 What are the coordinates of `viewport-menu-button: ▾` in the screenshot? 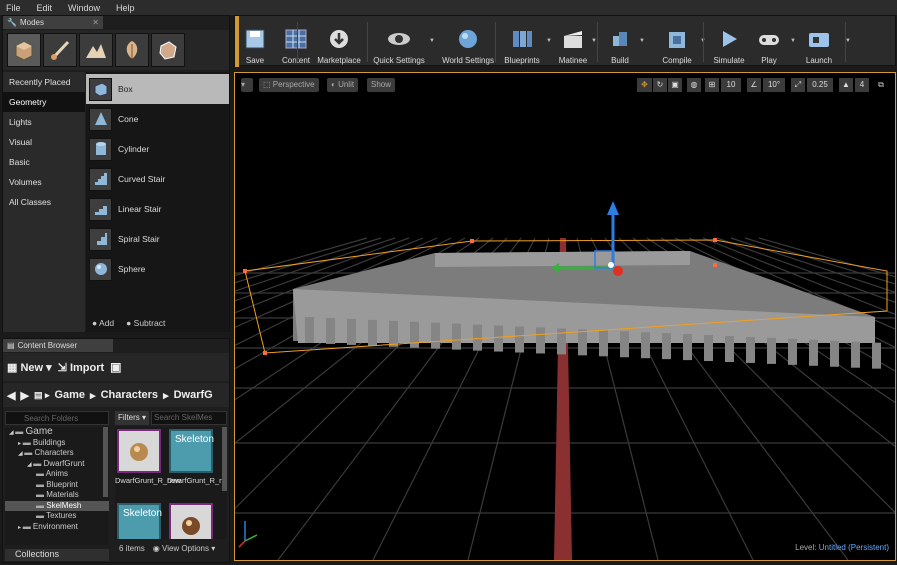 It's located at (247, 85).